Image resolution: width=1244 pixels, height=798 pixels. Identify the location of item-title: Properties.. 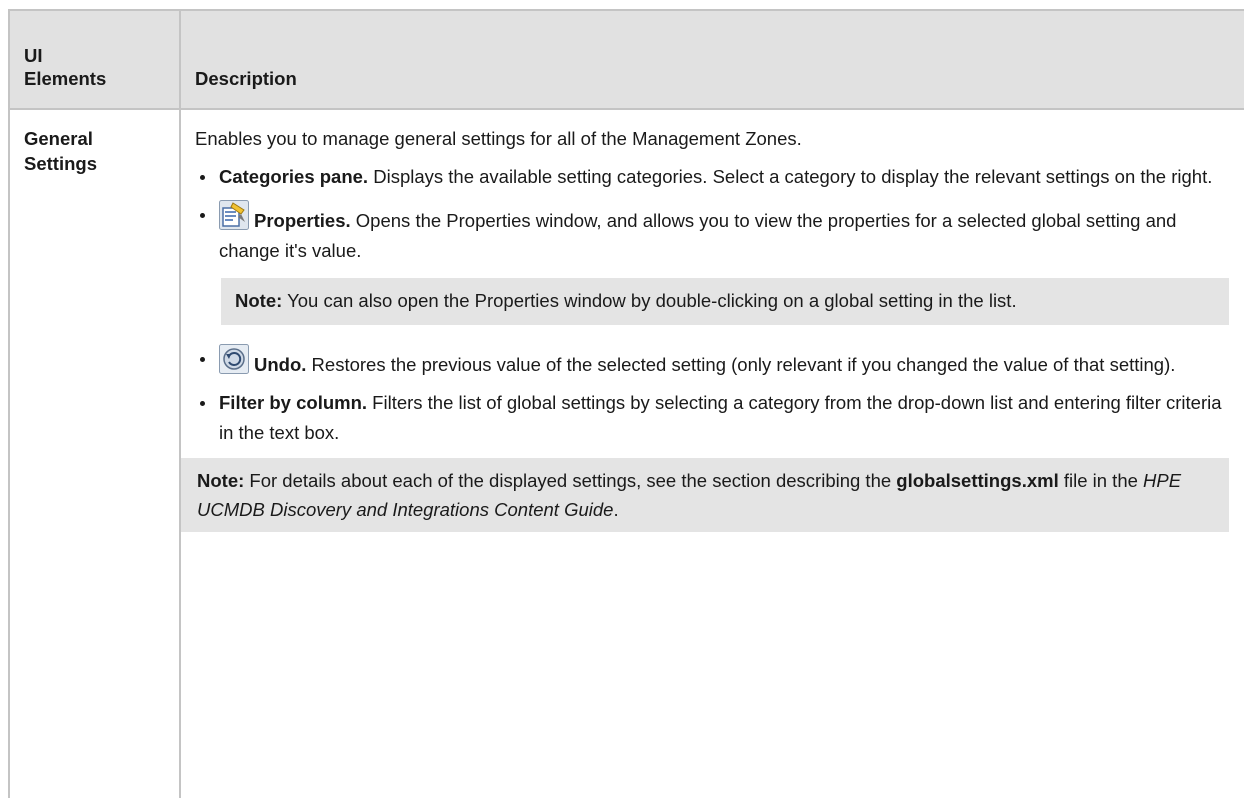
(302, 220).